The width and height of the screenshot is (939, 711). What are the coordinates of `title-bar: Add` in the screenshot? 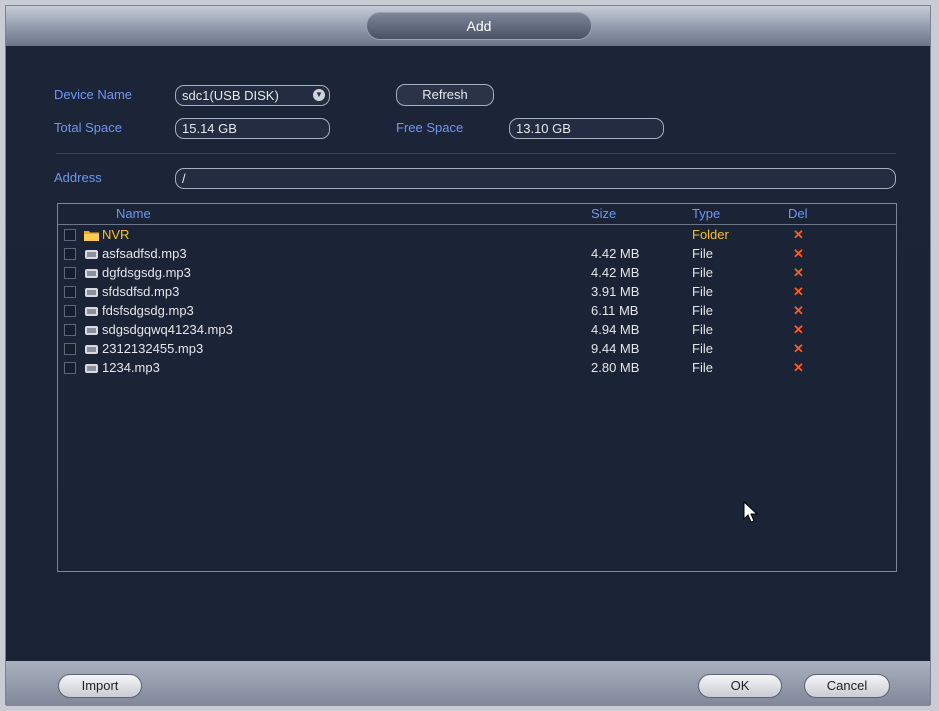 It's located at (468, 26).